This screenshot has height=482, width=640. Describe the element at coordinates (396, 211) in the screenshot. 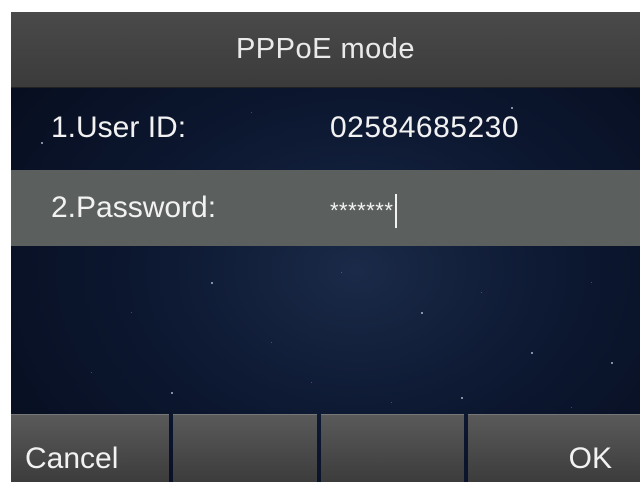

I see `text-cursor` at that location.